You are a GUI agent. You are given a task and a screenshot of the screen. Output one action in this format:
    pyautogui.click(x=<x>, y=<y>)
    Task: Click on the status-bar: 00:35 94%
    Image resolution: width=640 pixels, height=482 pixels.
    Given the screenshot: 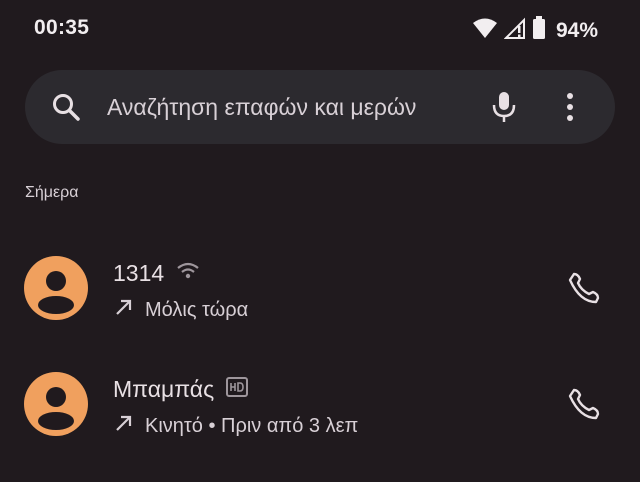 What is the action you would take?
    pyautogui.click(x=320, y=29)
    